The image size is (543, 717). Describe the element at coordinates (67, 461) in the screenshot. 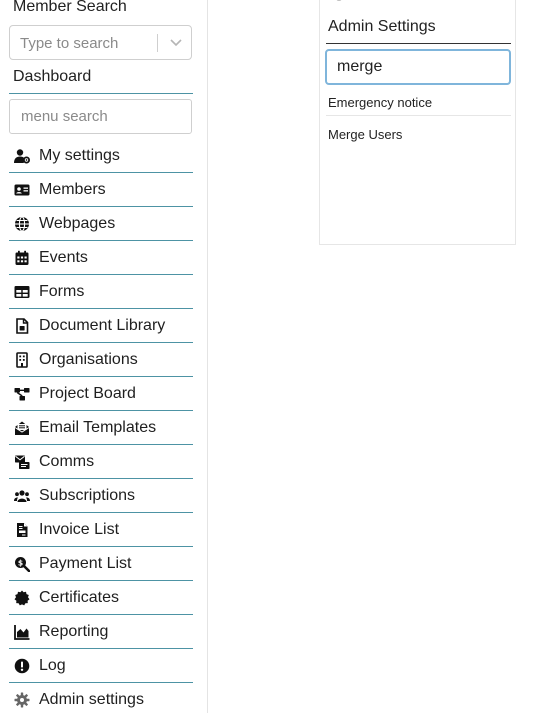

I see `sidebar-item-label: Comms` at that location.